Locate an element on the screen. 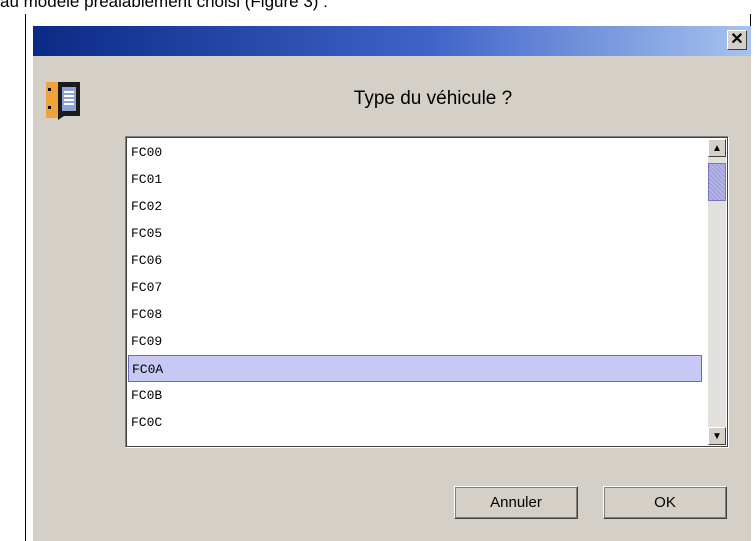  vertical-scrollbar: ▲ ▼ is located at coordinates (717, 292).